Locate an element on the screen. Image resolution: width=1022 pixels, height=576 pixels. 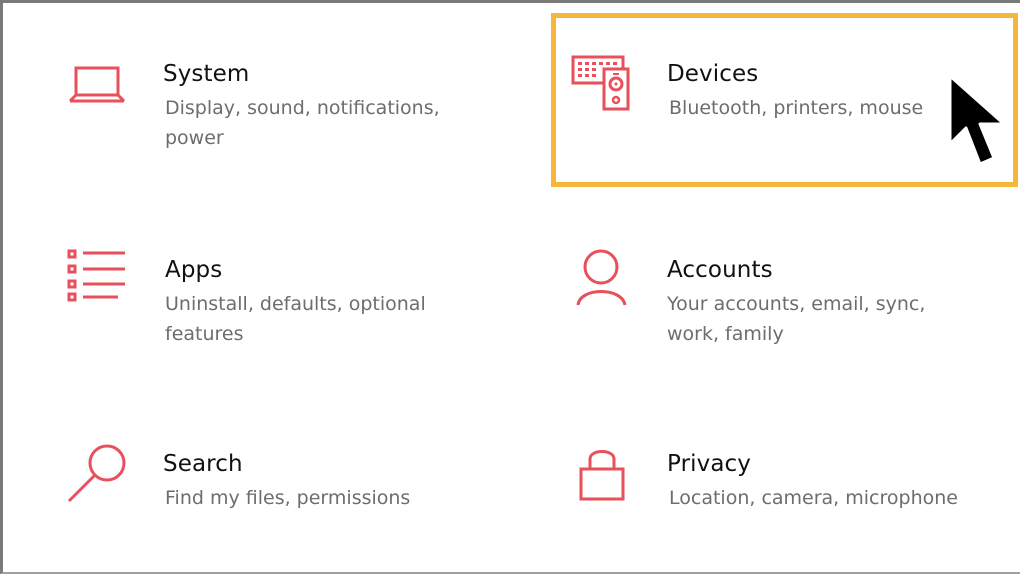
tile-title-apps: Apps is located at coordinates (194, 270).